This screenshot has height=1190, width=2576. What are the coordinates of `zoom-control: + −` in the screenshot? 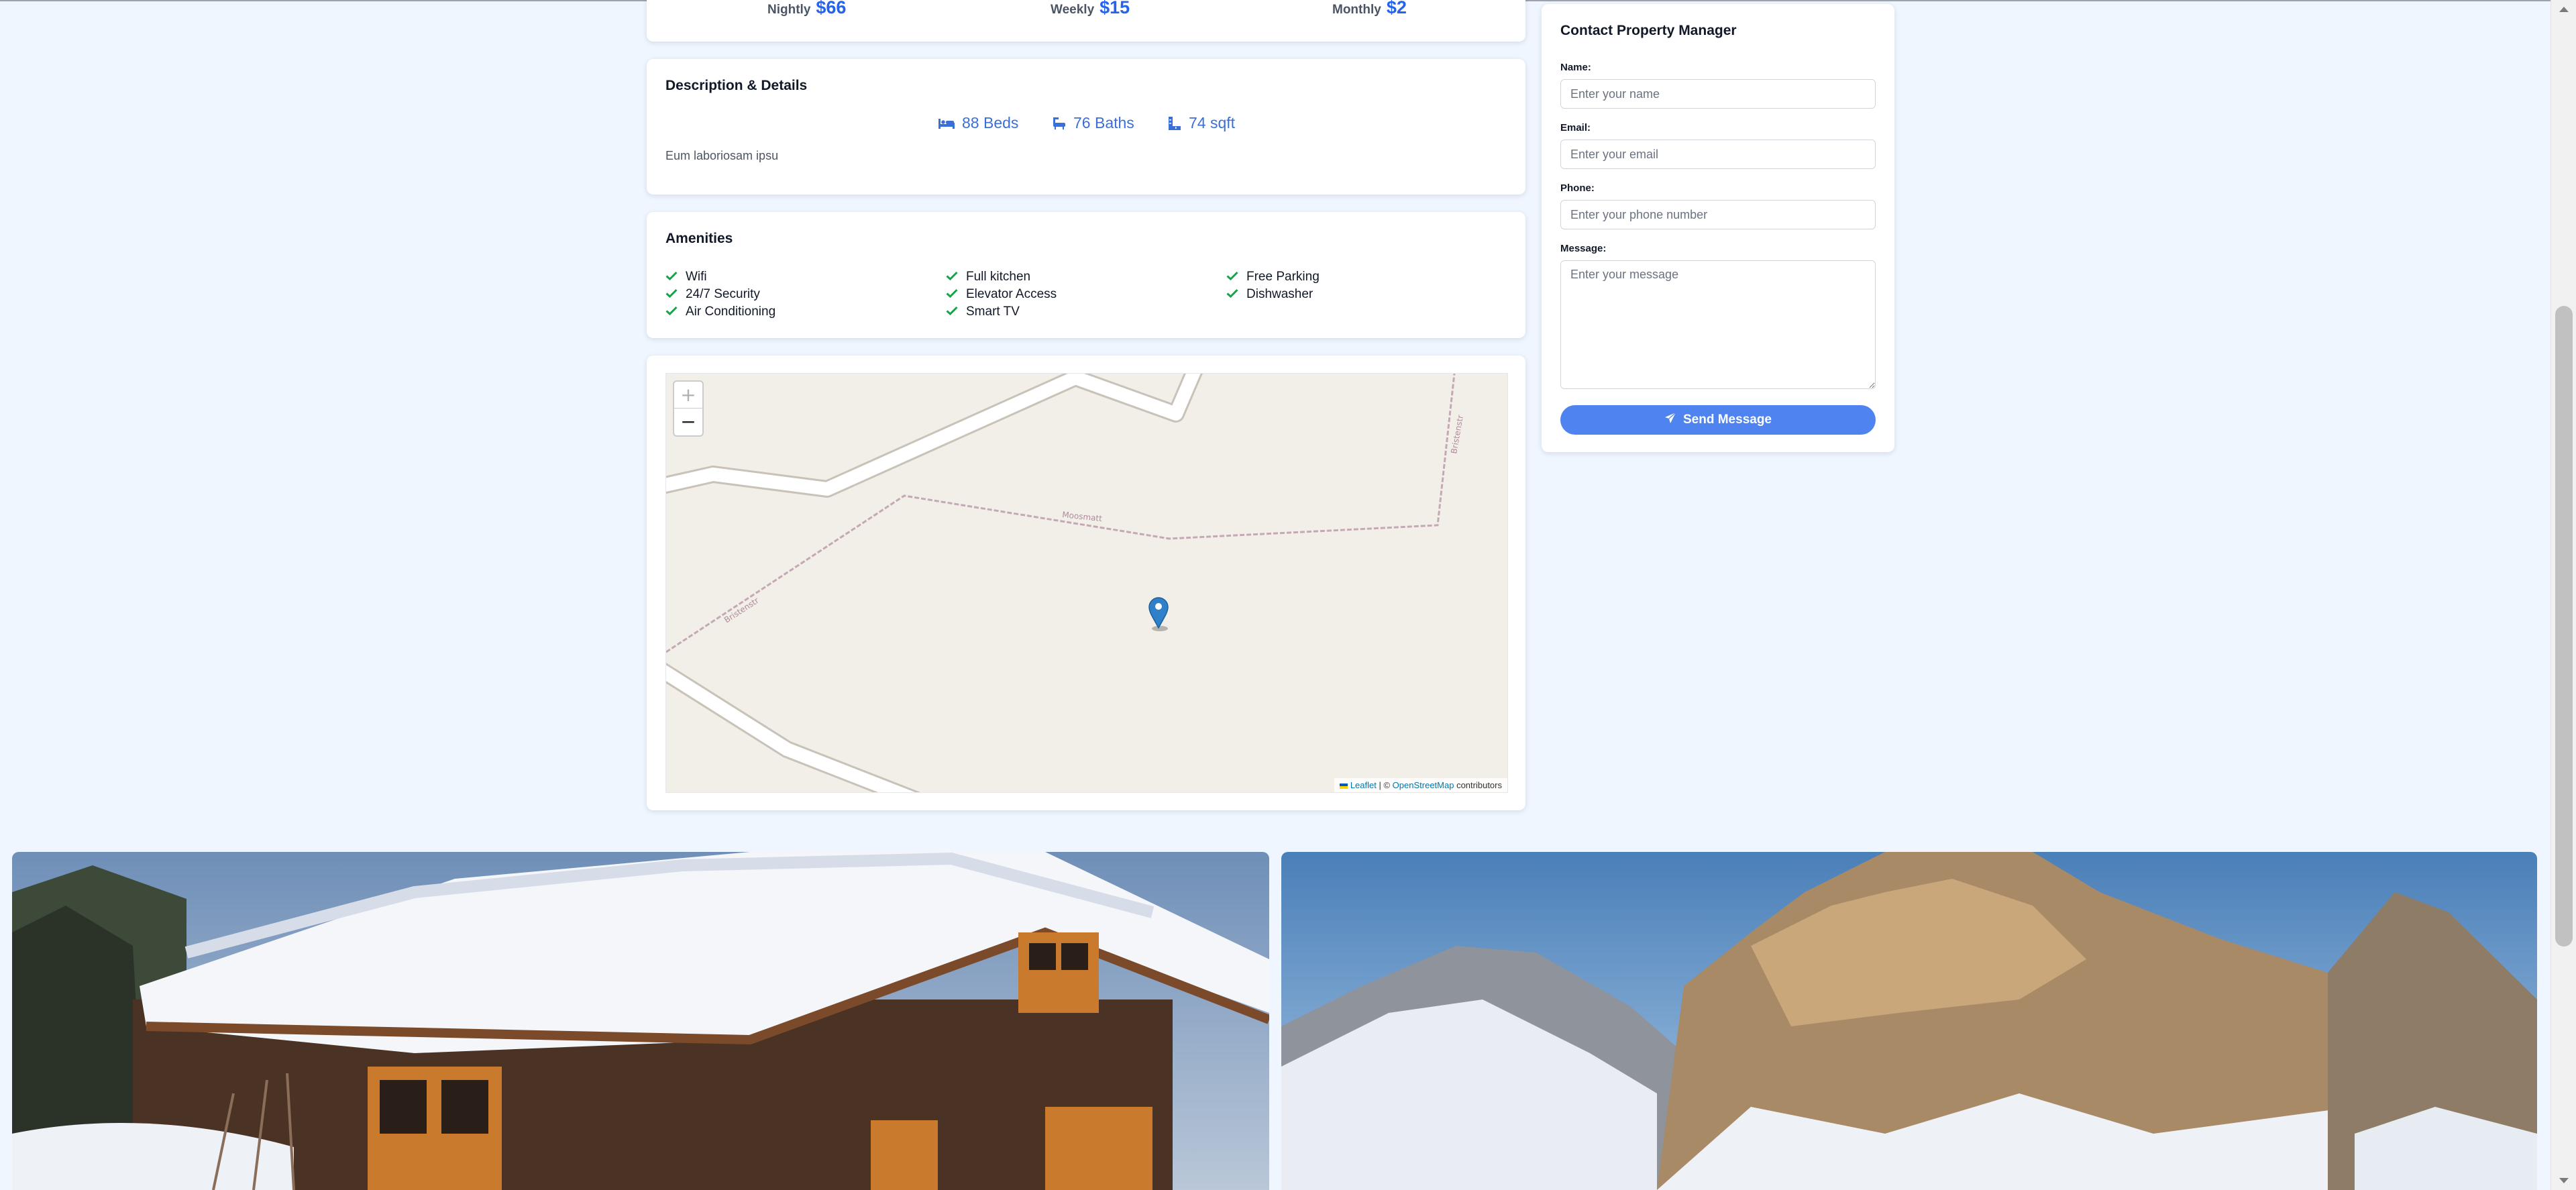 It's located at (688, 408).